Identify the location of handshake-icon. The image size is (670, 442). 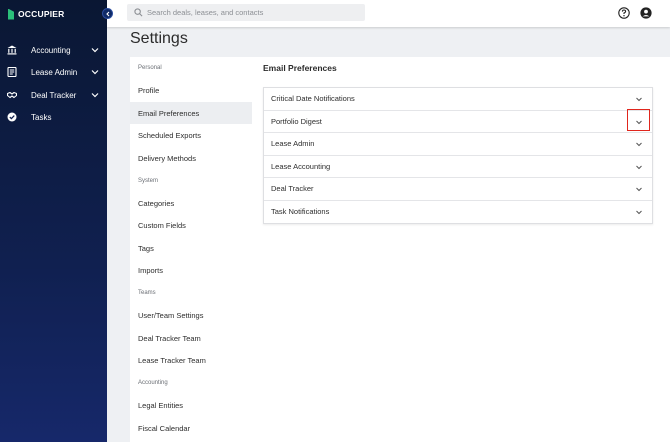
(12, 95).